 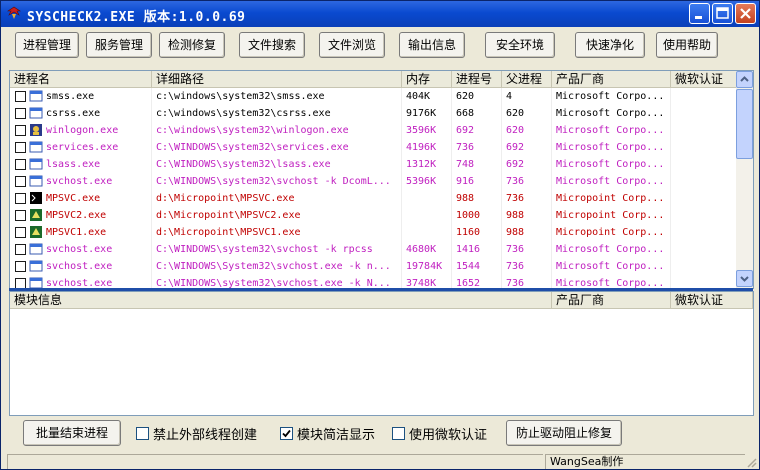 What do you see at coordinates (611, 79) in the screenshot?
I see `col-header-vendor: 产品厂商` at bounding box center [611, 79].